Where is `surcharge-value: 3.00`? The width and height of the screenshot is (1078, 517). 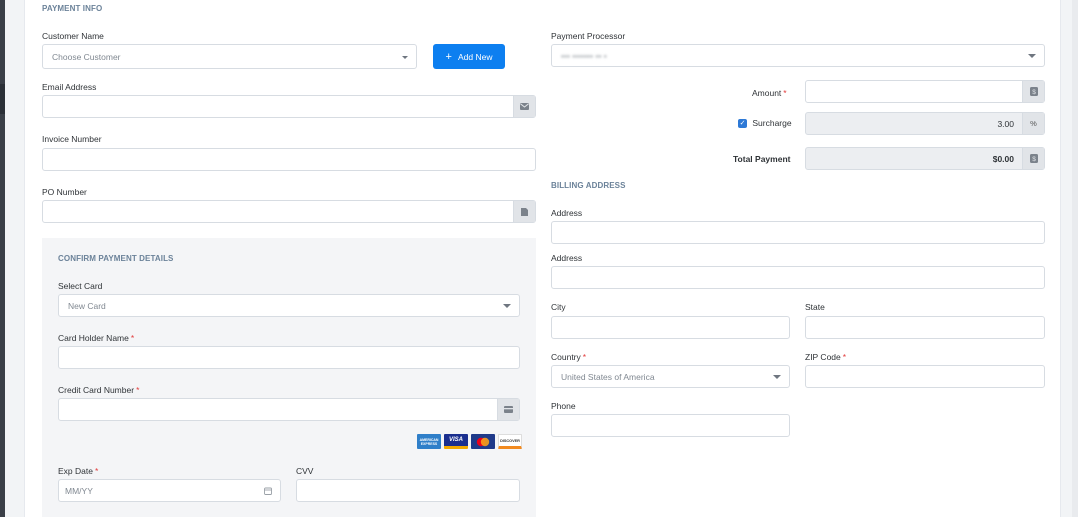
surcharge-value: 3.00 is located at coordinates (1005, 124).